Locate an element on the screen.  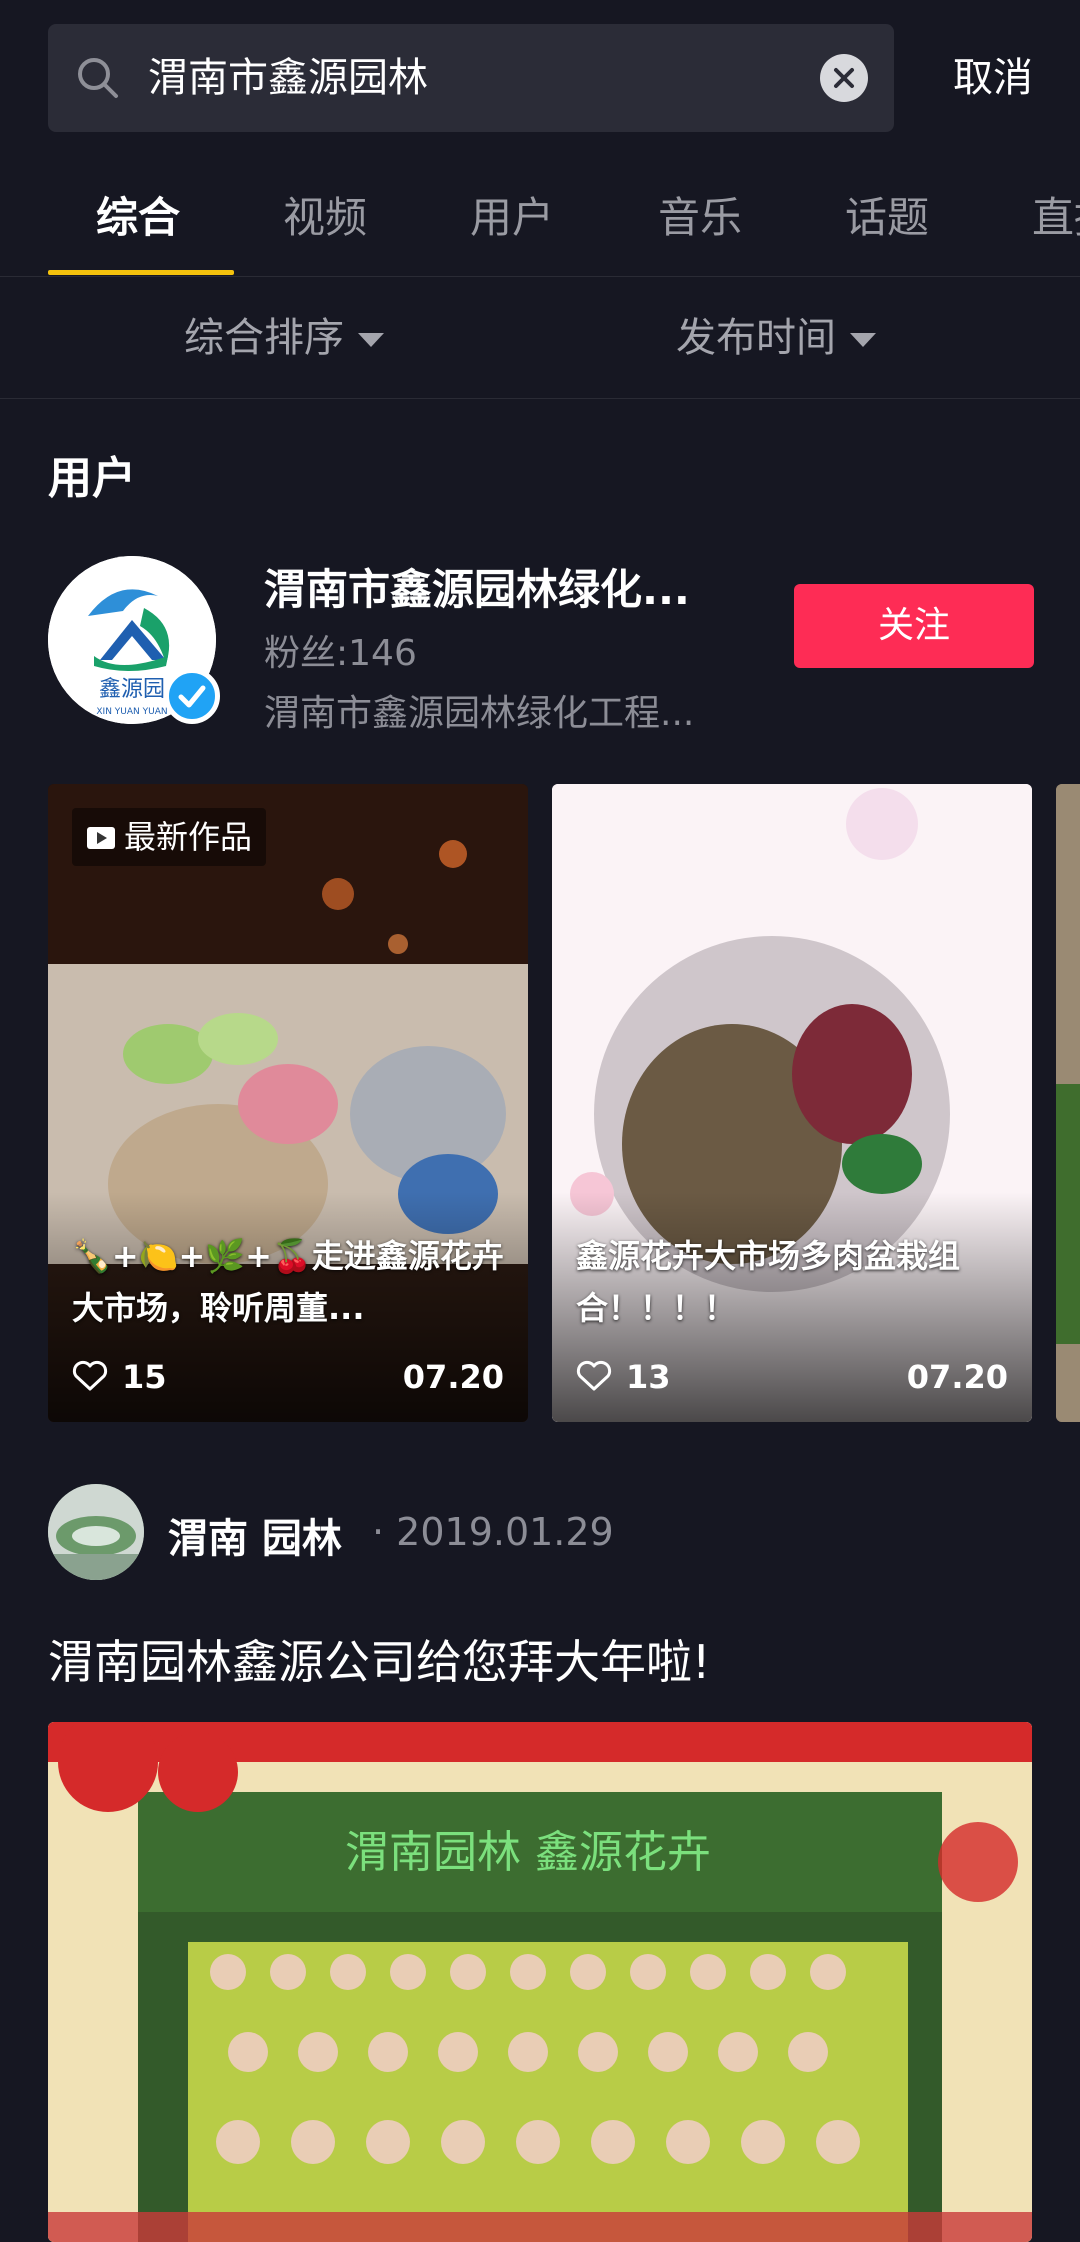
verified-icon is located at coordinates (192, 696).